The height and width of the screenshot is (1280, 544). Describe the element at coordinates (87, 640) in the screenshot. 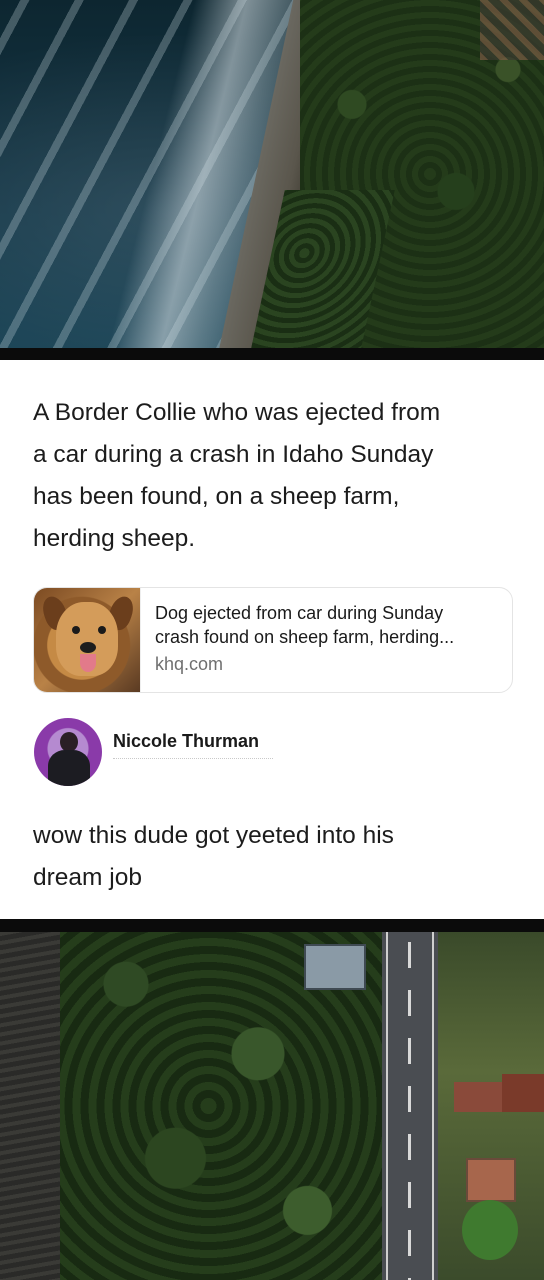

I see `dog-photo-thumbnail` at that location.